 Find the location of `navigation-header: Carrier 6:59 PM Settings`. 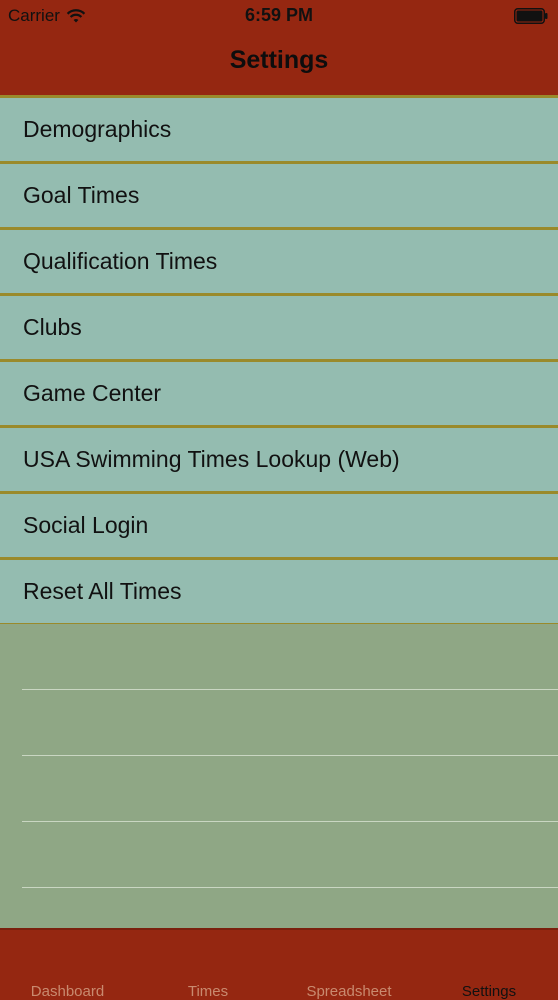

navigation-header: Carrier 6:59 PM Settings is located at coordinates (279, 48).